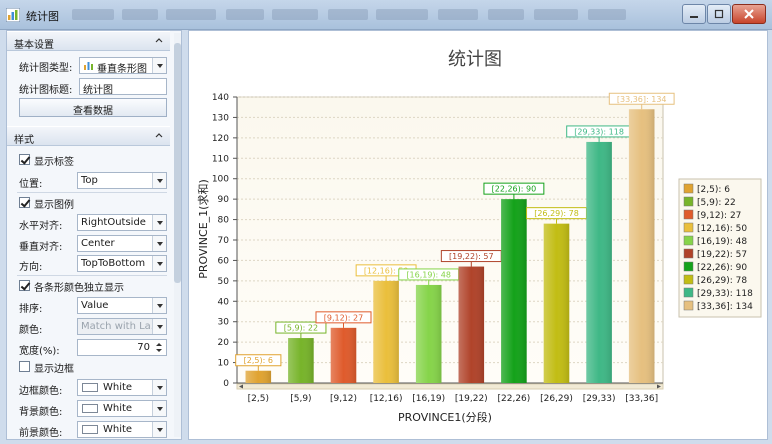 This screenshot has height=444, width=772. I want to click on width-spinner: 70, so click(122, 347).